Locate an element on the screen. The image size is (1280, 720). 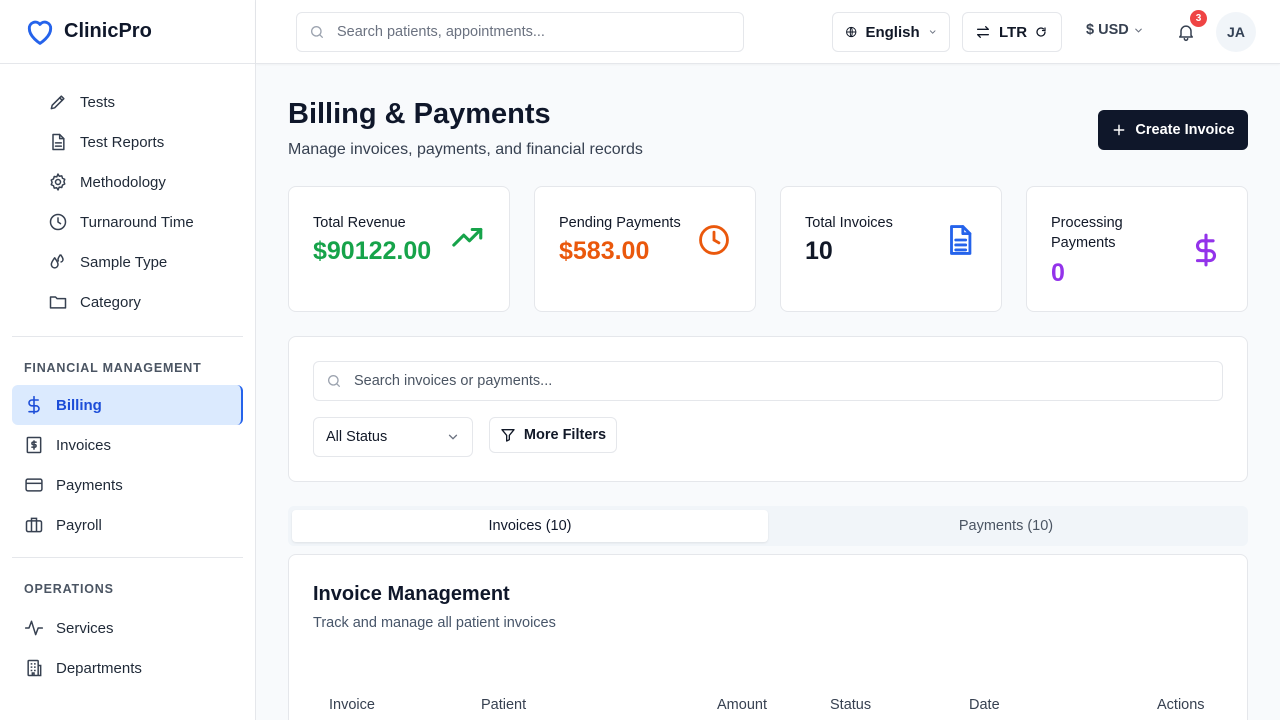
invoice-search-input is located at coordinates (774, 381).